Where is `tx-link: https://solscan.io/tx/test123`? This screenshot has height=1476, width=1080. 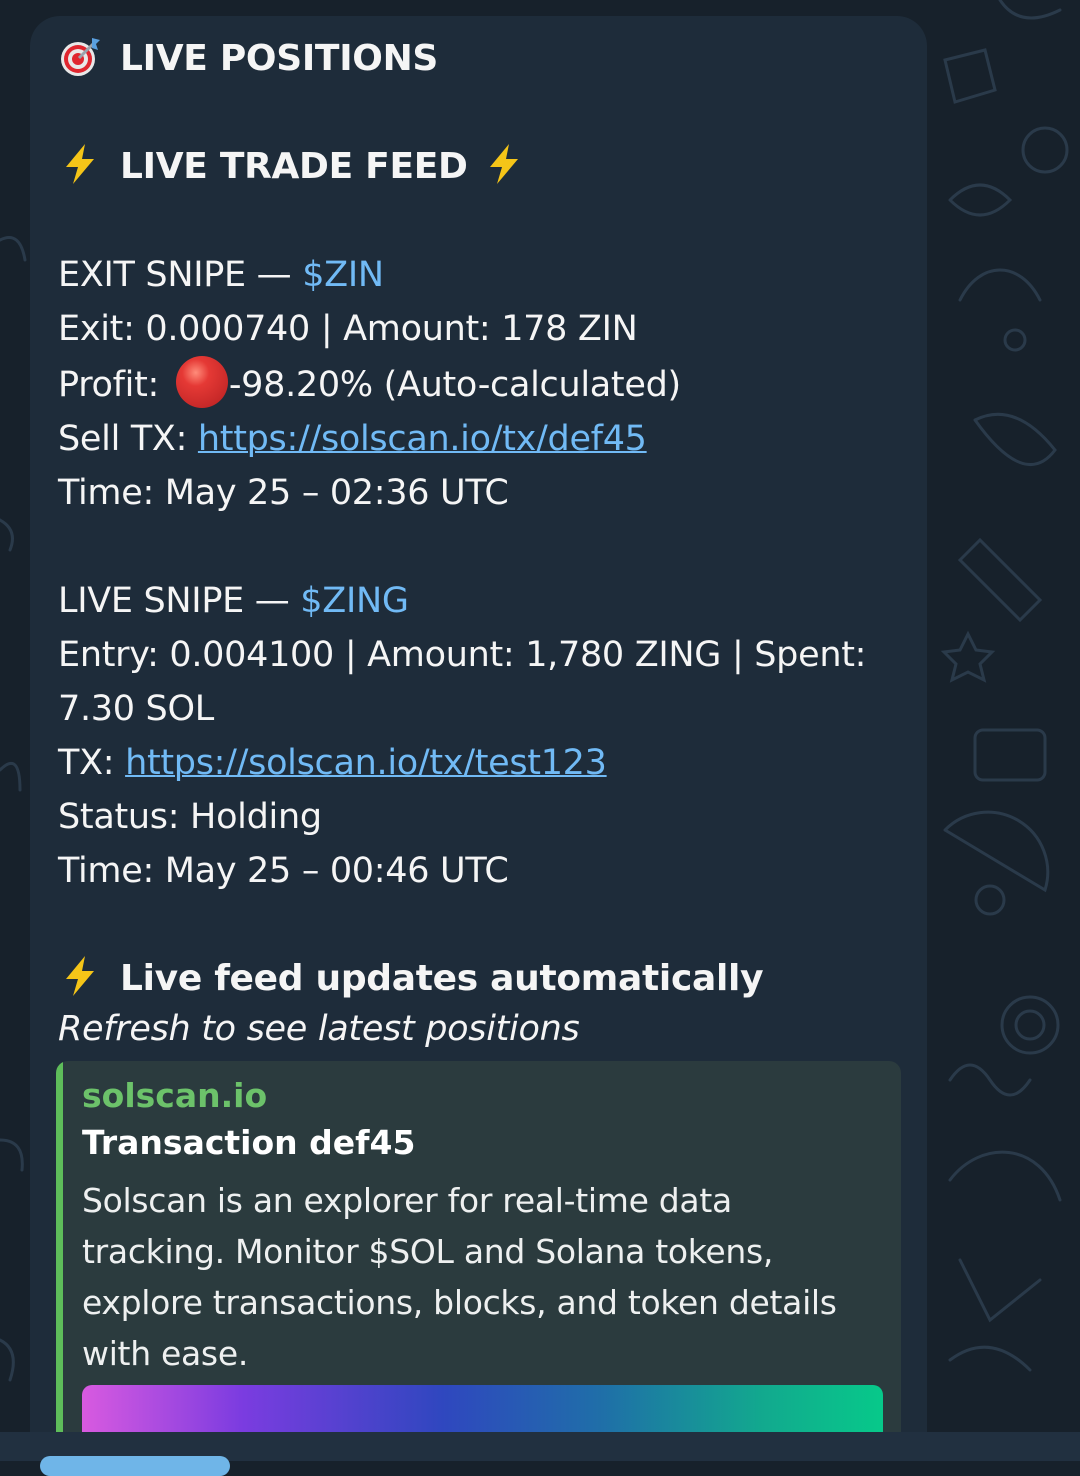
tx-link: https://solscan.io/tx/test123 is located at coordinates (366, 763).